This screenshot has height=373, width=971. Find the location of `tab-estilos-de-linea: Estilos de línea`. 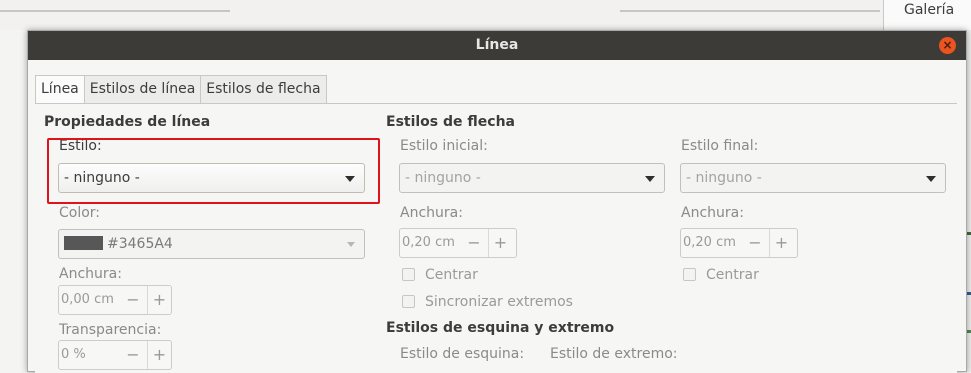

tab-estilos-de-linea: Estilos de línea is located at coordinates (142, 89).